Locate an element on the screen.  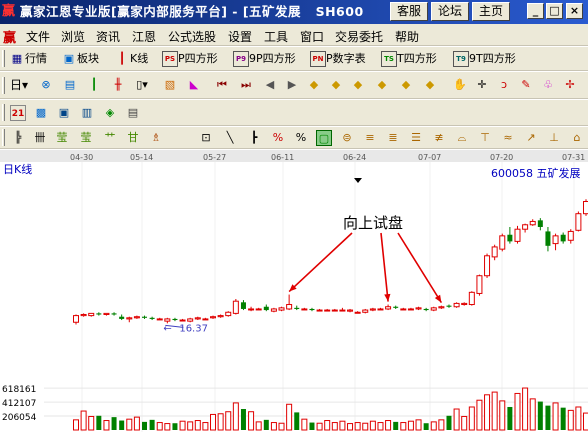
box-icon: ▢ is located at coordinates (324, 138).